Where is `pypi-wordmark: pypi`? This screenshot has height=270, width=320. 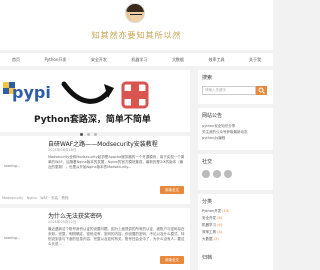 pypi-wordmark: pypi is located at coordinates (31, 92).